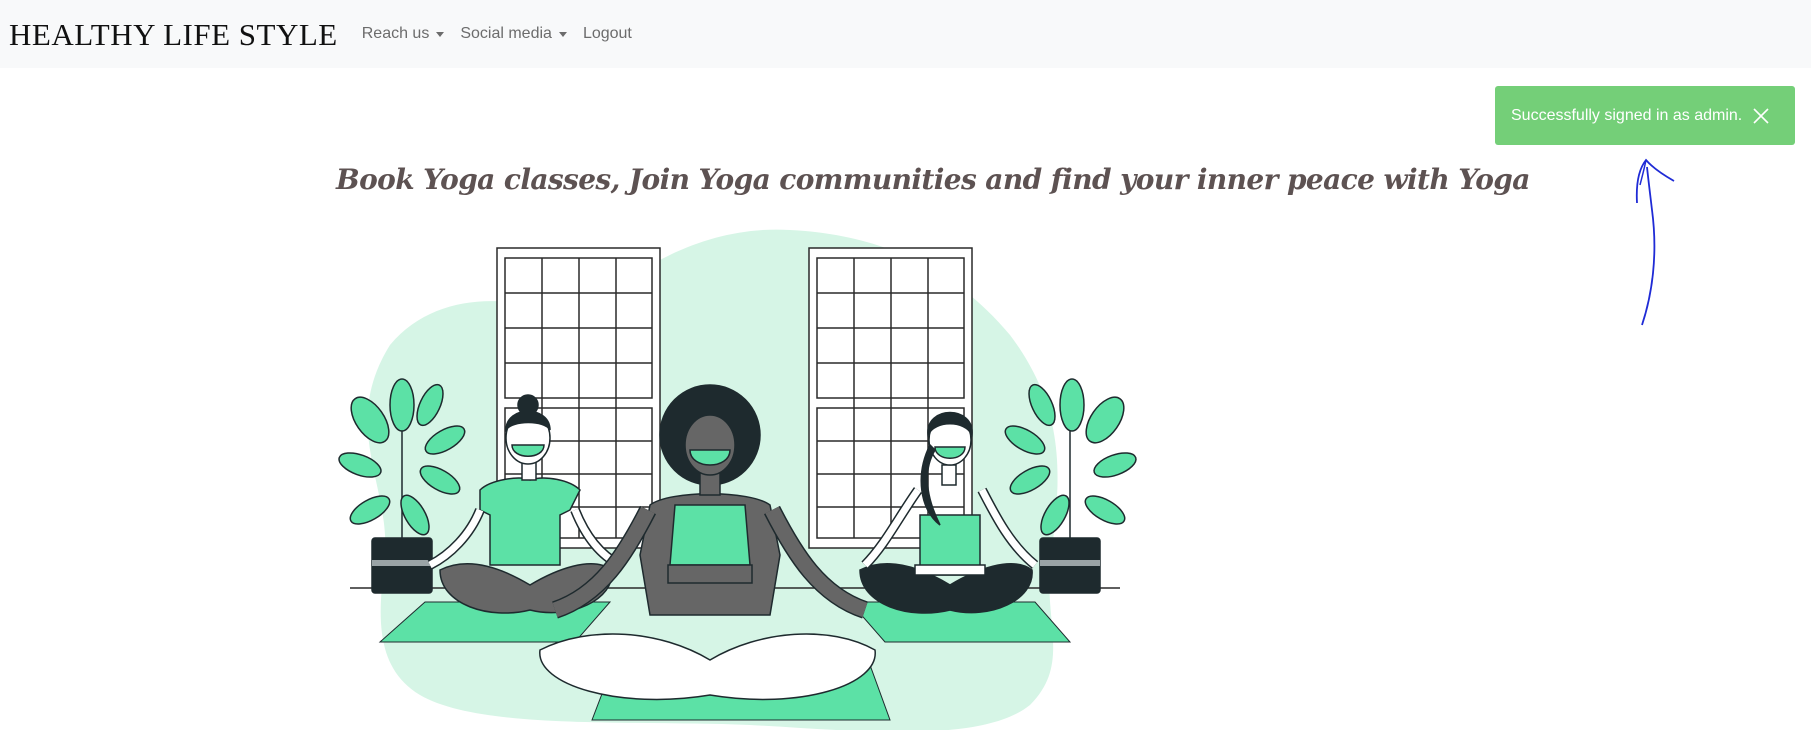  What do you see at coordinates (1761, 116) in the screenshot?
I see `close-icon` at bounding box center [1761, 116].